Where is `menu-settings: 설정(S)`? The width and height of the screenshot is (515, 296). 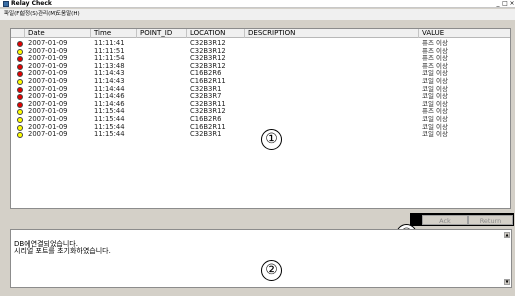 menu-settings: 설정(S) is located at coordinates (29, 14).